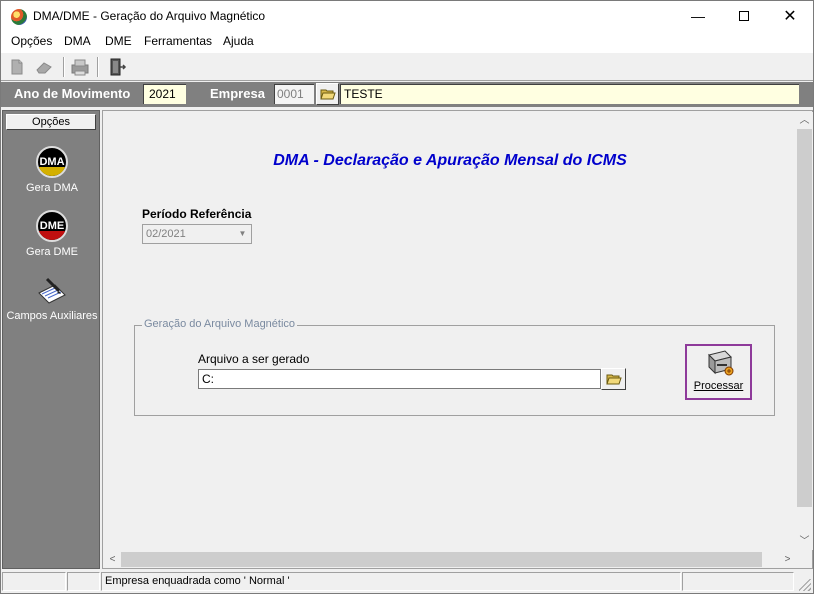 Image resolution: width=814 pixels, height=594 pixels. Describe the element at coordinates (254, 359) in the screenshot. I see `file-label: Arquivo a ser gerado` at that location.